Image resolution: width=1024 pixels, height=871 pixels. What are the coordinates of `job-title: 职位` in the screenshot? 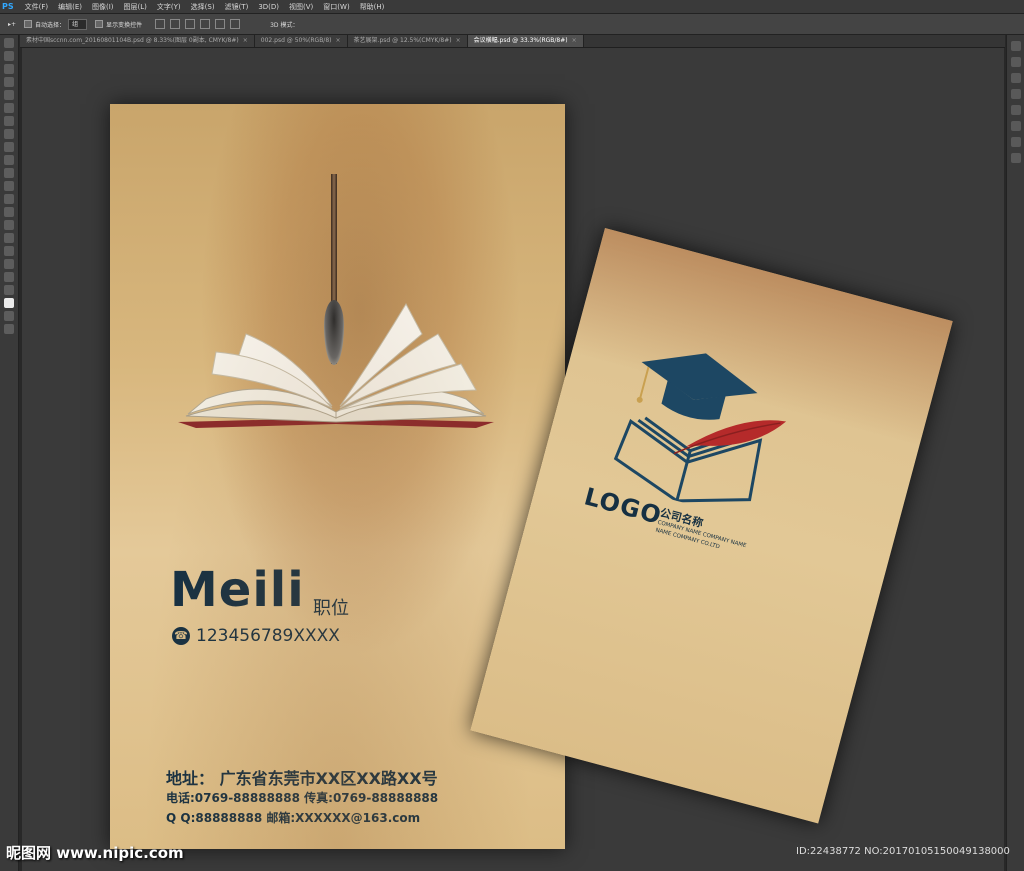 It's located at (331, 608).